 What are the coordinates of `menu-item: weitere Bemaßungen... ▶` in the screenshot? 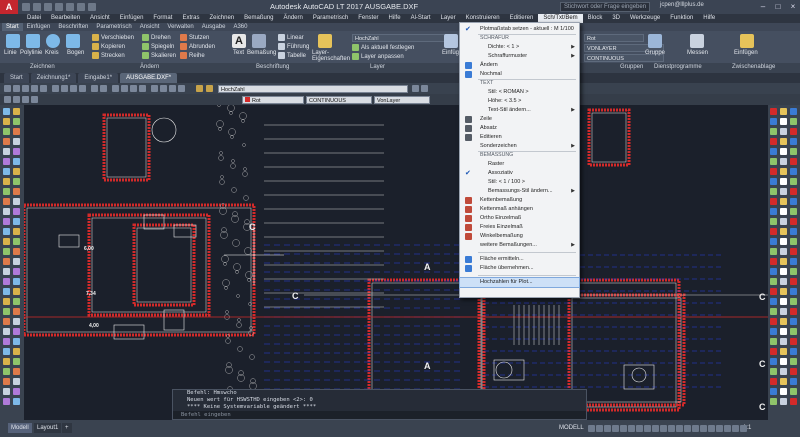 It's located at (519, 245).